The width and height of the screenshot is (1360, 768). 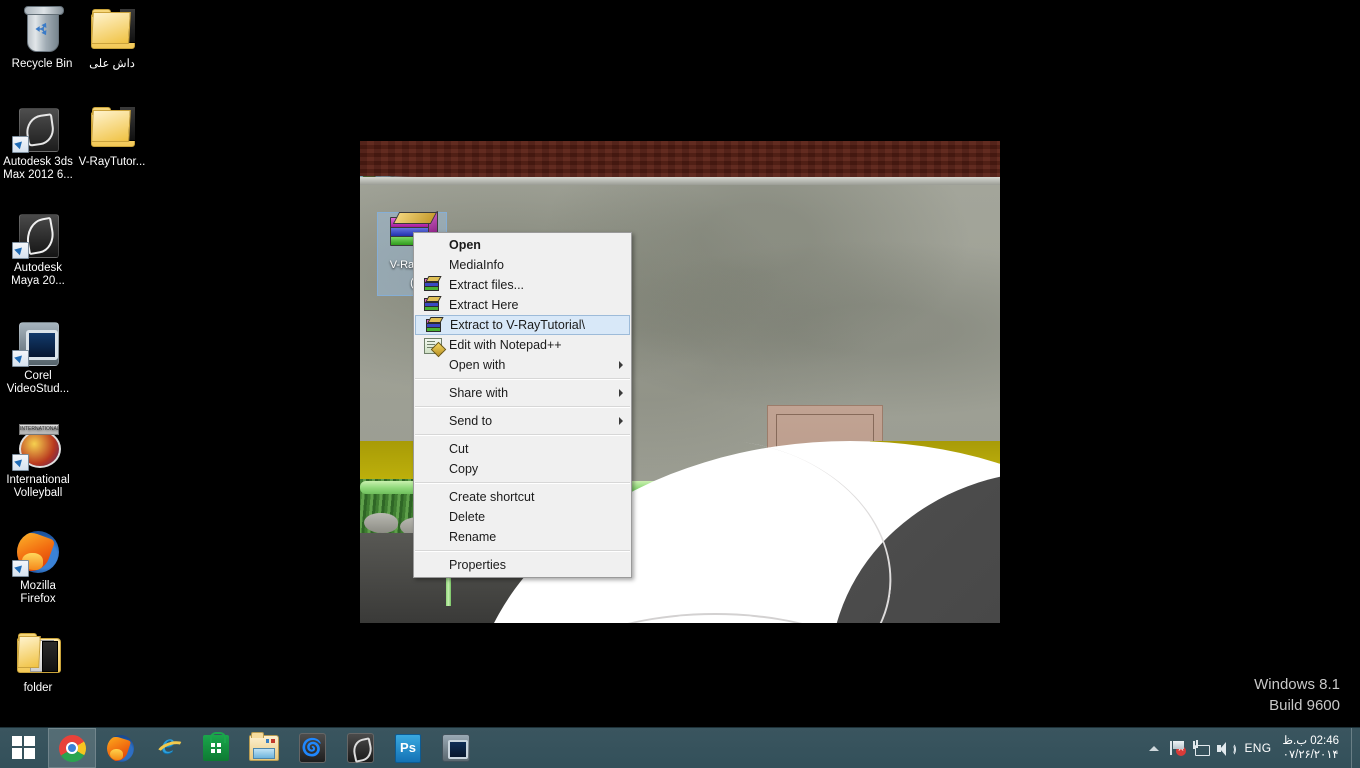 I want to click on windows-logo-icon, so click(x=24, y=748).